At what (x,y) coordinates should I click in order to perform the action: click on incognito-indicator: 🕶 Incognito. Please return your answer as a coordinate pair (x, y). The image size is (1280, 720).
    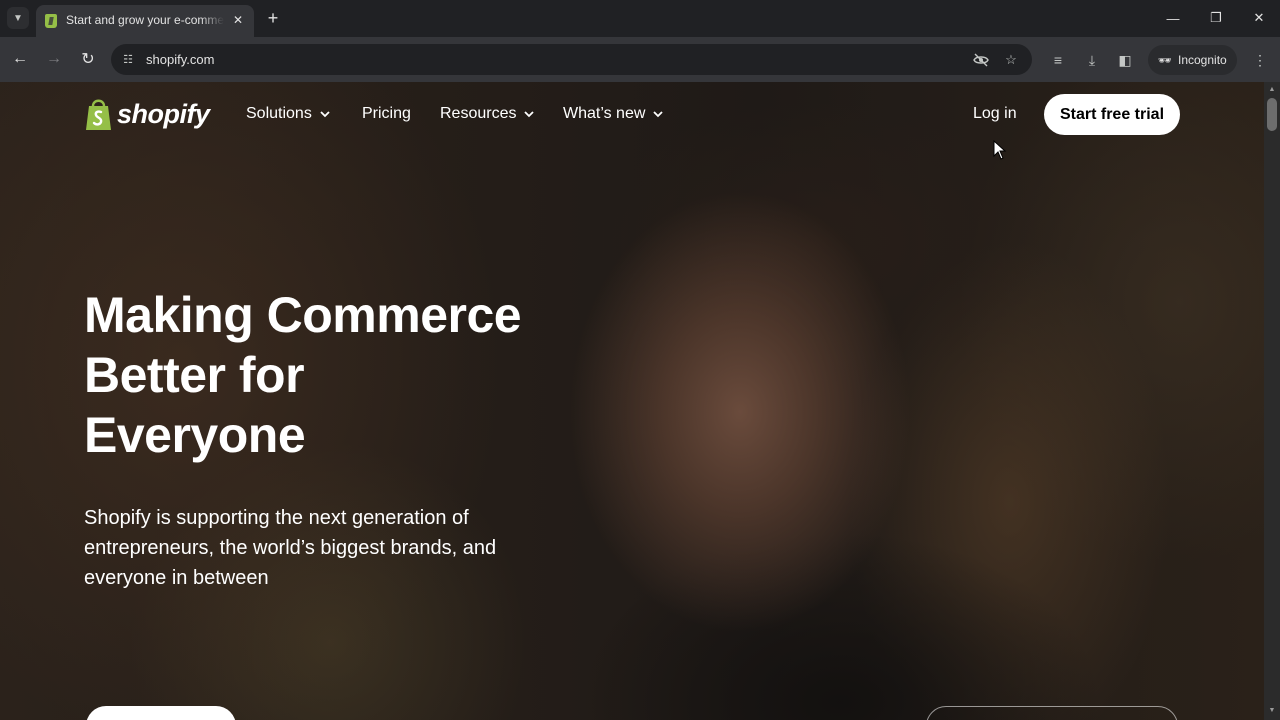
    Looking at the image, I should click on (1192, 60).